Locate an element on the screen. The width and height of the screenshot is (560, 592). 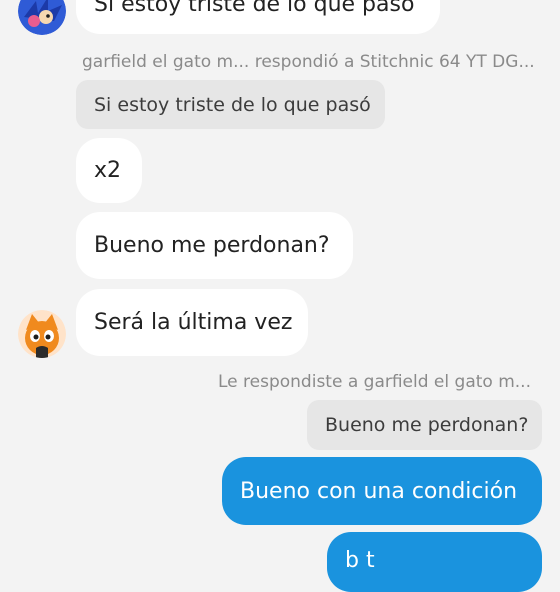
message-text: Bueno me perdonan? is located at coordinates (212, 245).